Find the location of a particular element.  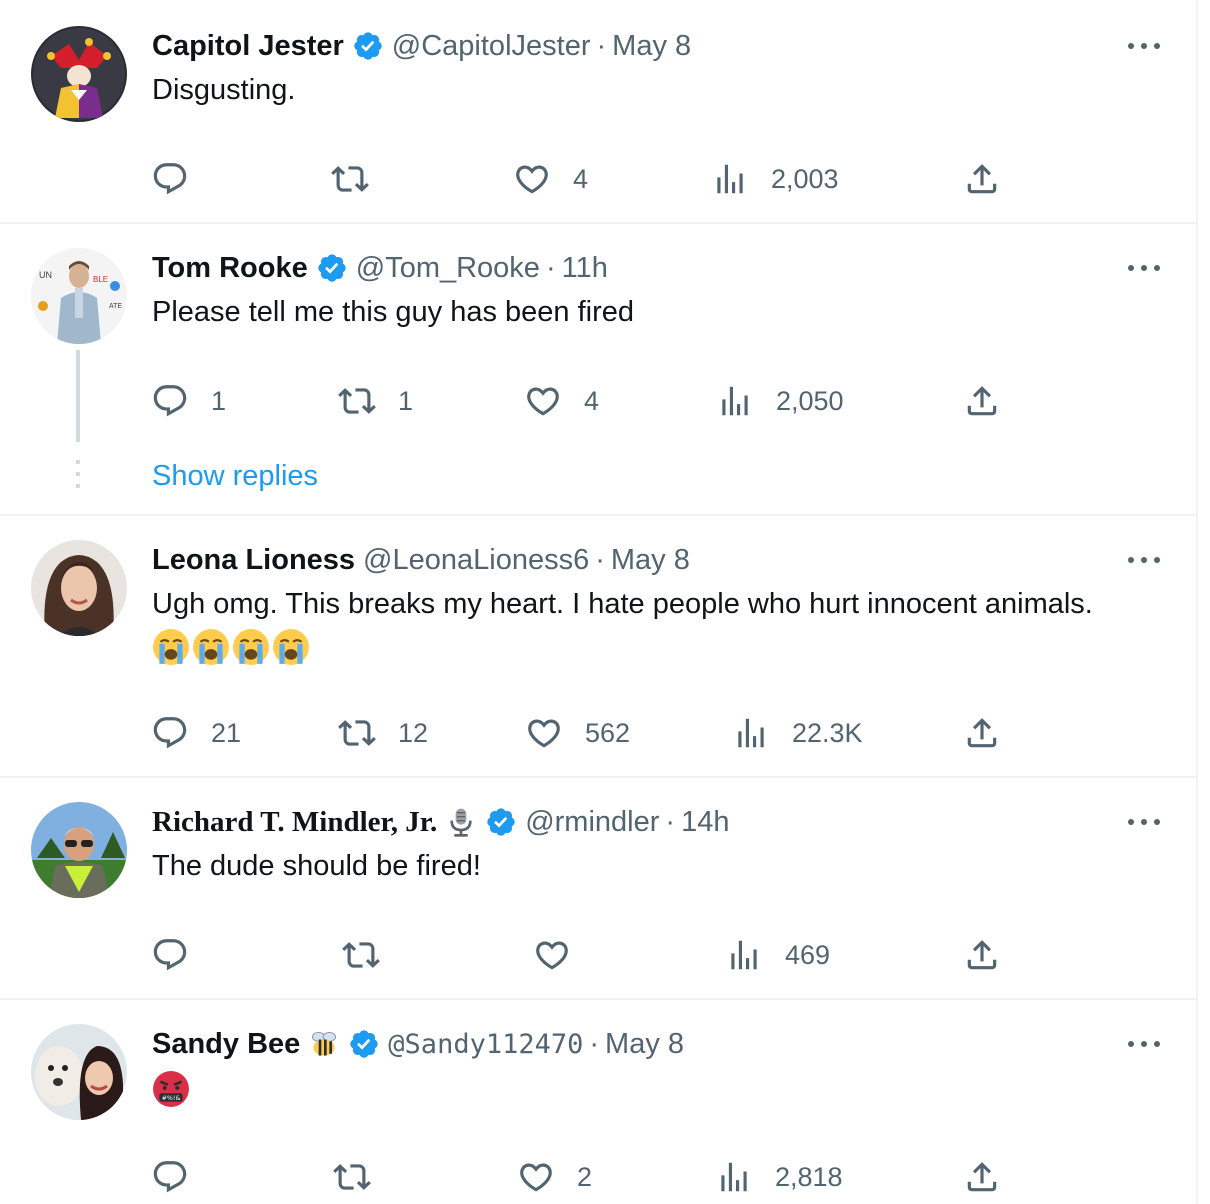

show-replies-link: Show replies is located at coordinates (235, 476).